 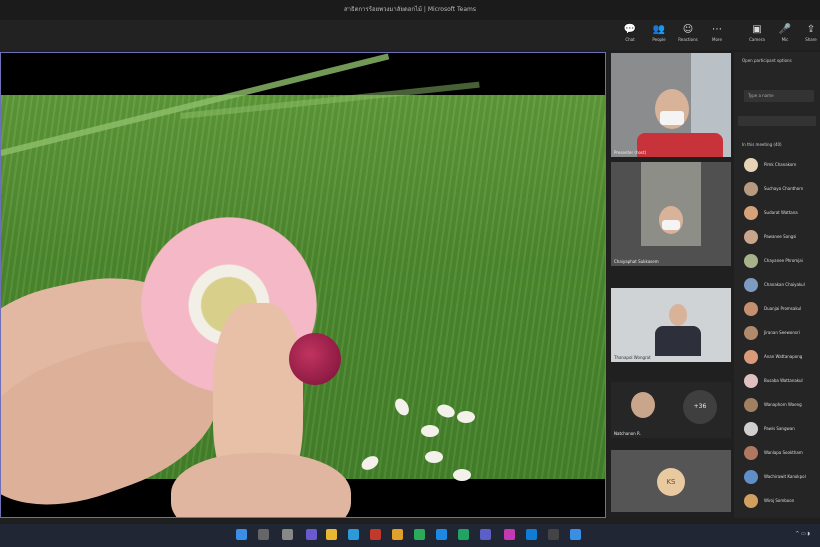 I want to click on participant-row: Busaba Wattanakul, so click(x=782, y=380).